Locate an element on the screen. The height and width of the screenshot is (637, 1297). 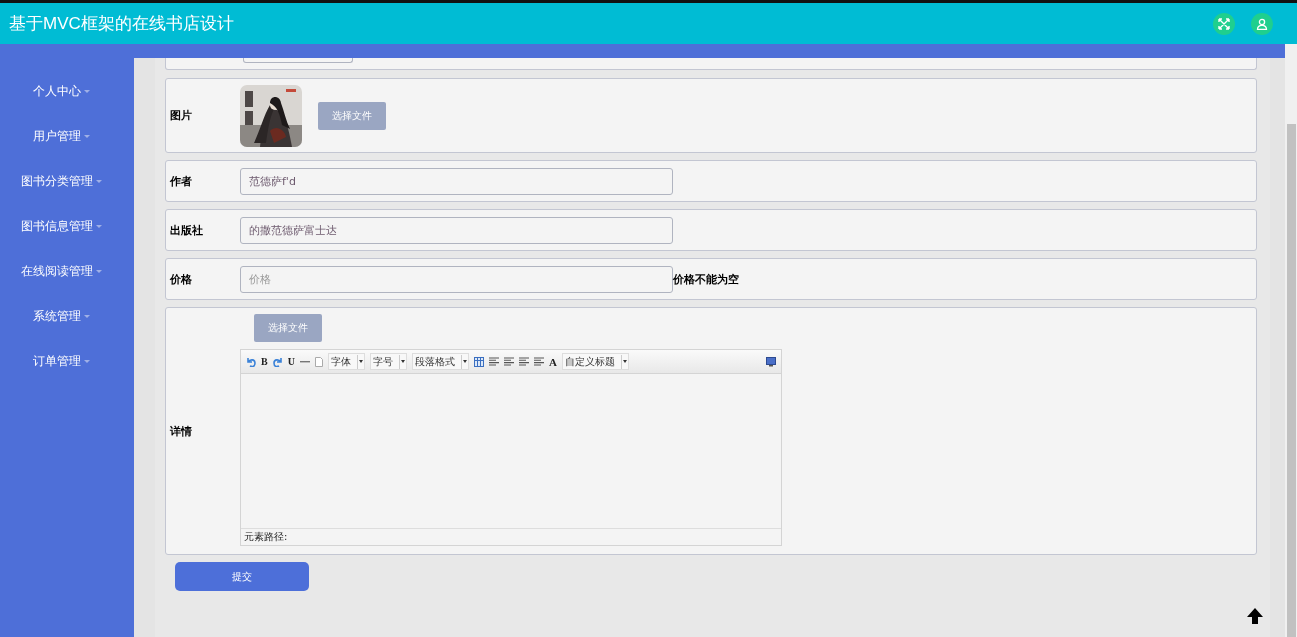
field-label: 价格 is located at coordinates (181, 279).